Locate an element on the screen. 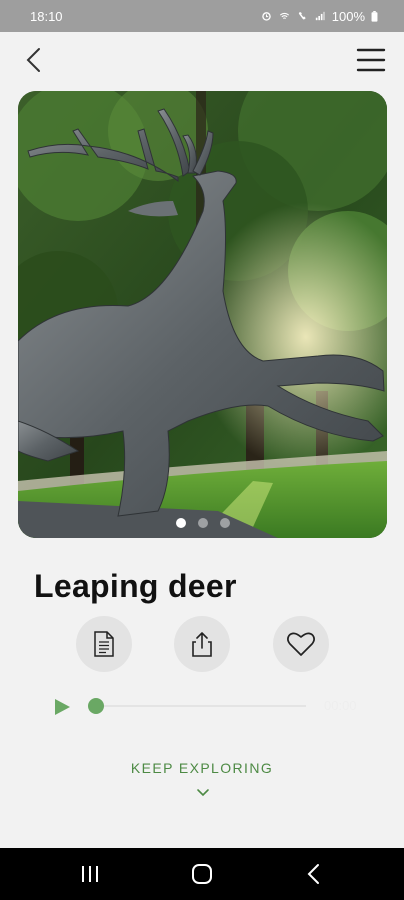  audio-player: 00:00 is located at coordinates (202, 706).